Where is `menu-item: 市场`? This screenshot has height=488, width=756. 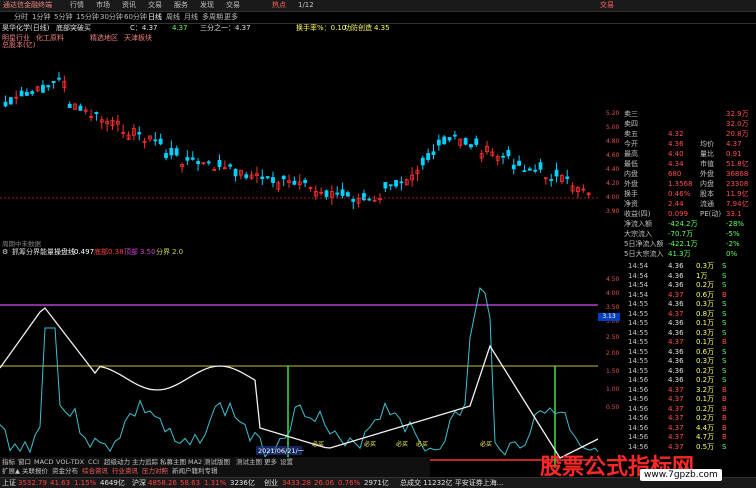 menu-item: 市场 is located at coordinates (103, 5).